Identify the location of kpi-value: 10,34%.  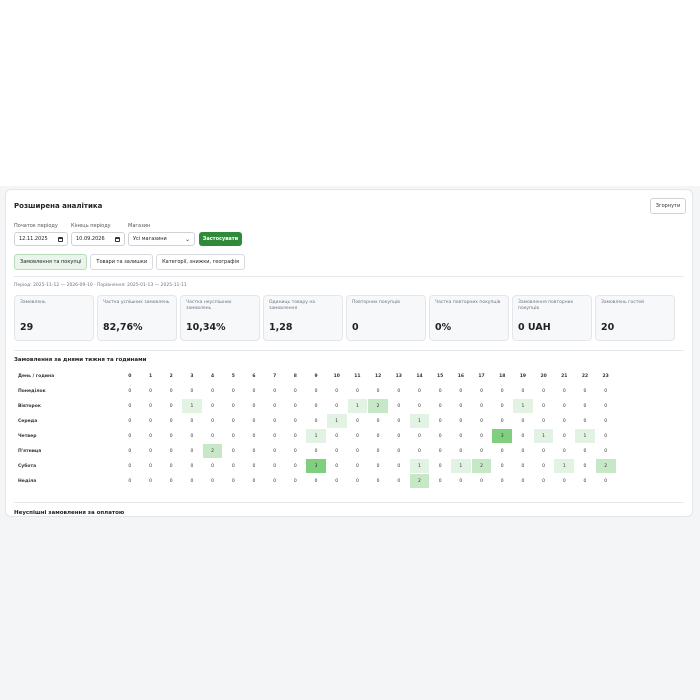
(206, 327).